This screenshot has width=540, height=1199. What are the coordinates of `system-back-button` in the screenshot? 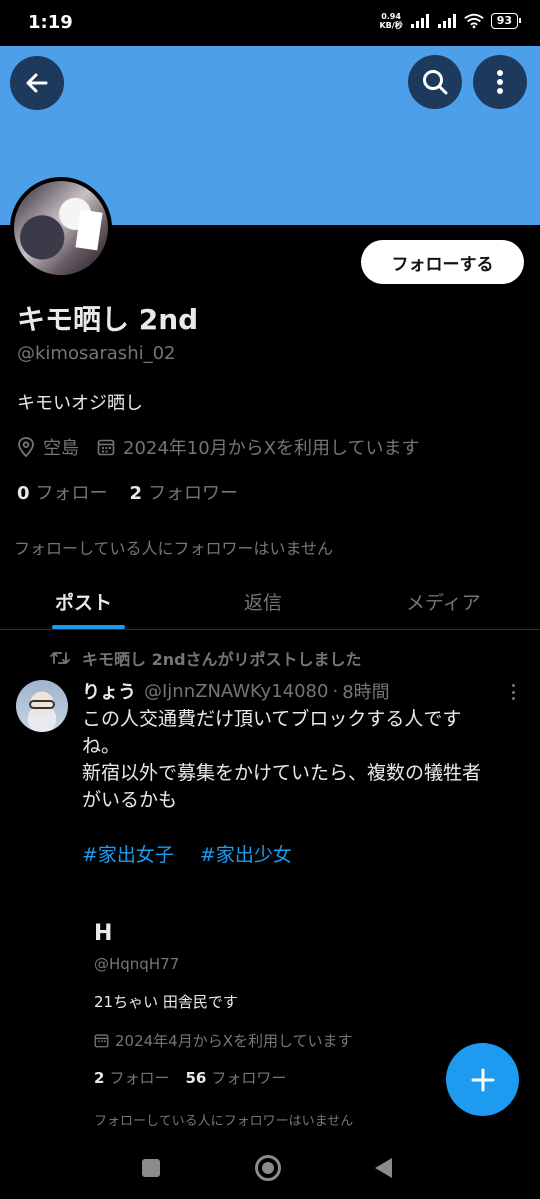 It's located at (383, 1168).